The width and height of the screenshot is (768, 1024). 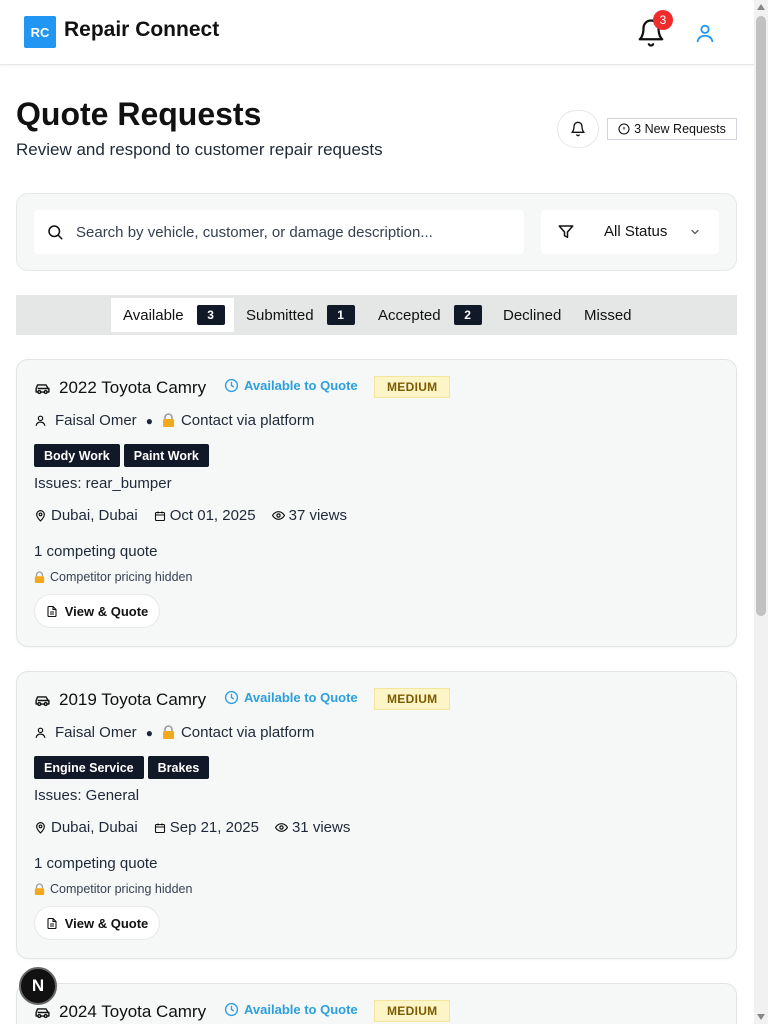 I want to click on date-text: Sep 21, 2025, so click(x=214, y=827).